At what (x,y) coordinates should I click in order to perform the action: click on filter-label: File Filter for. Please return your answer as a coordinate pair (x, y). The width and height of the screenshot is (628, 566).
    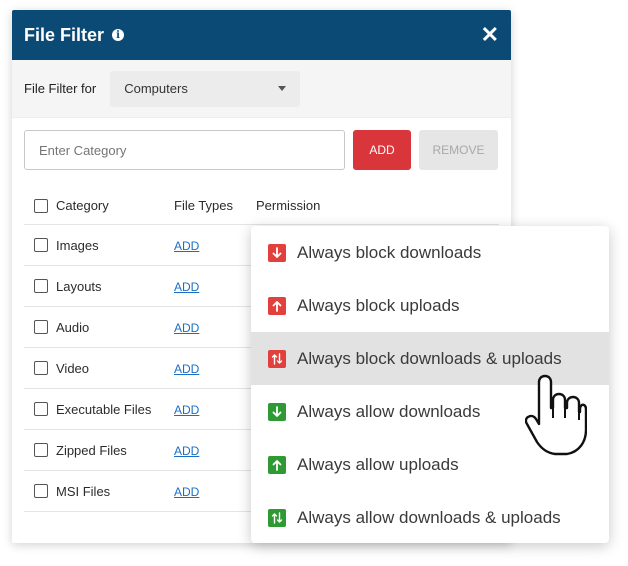
    Looking at the image, I should click on (60, 88).